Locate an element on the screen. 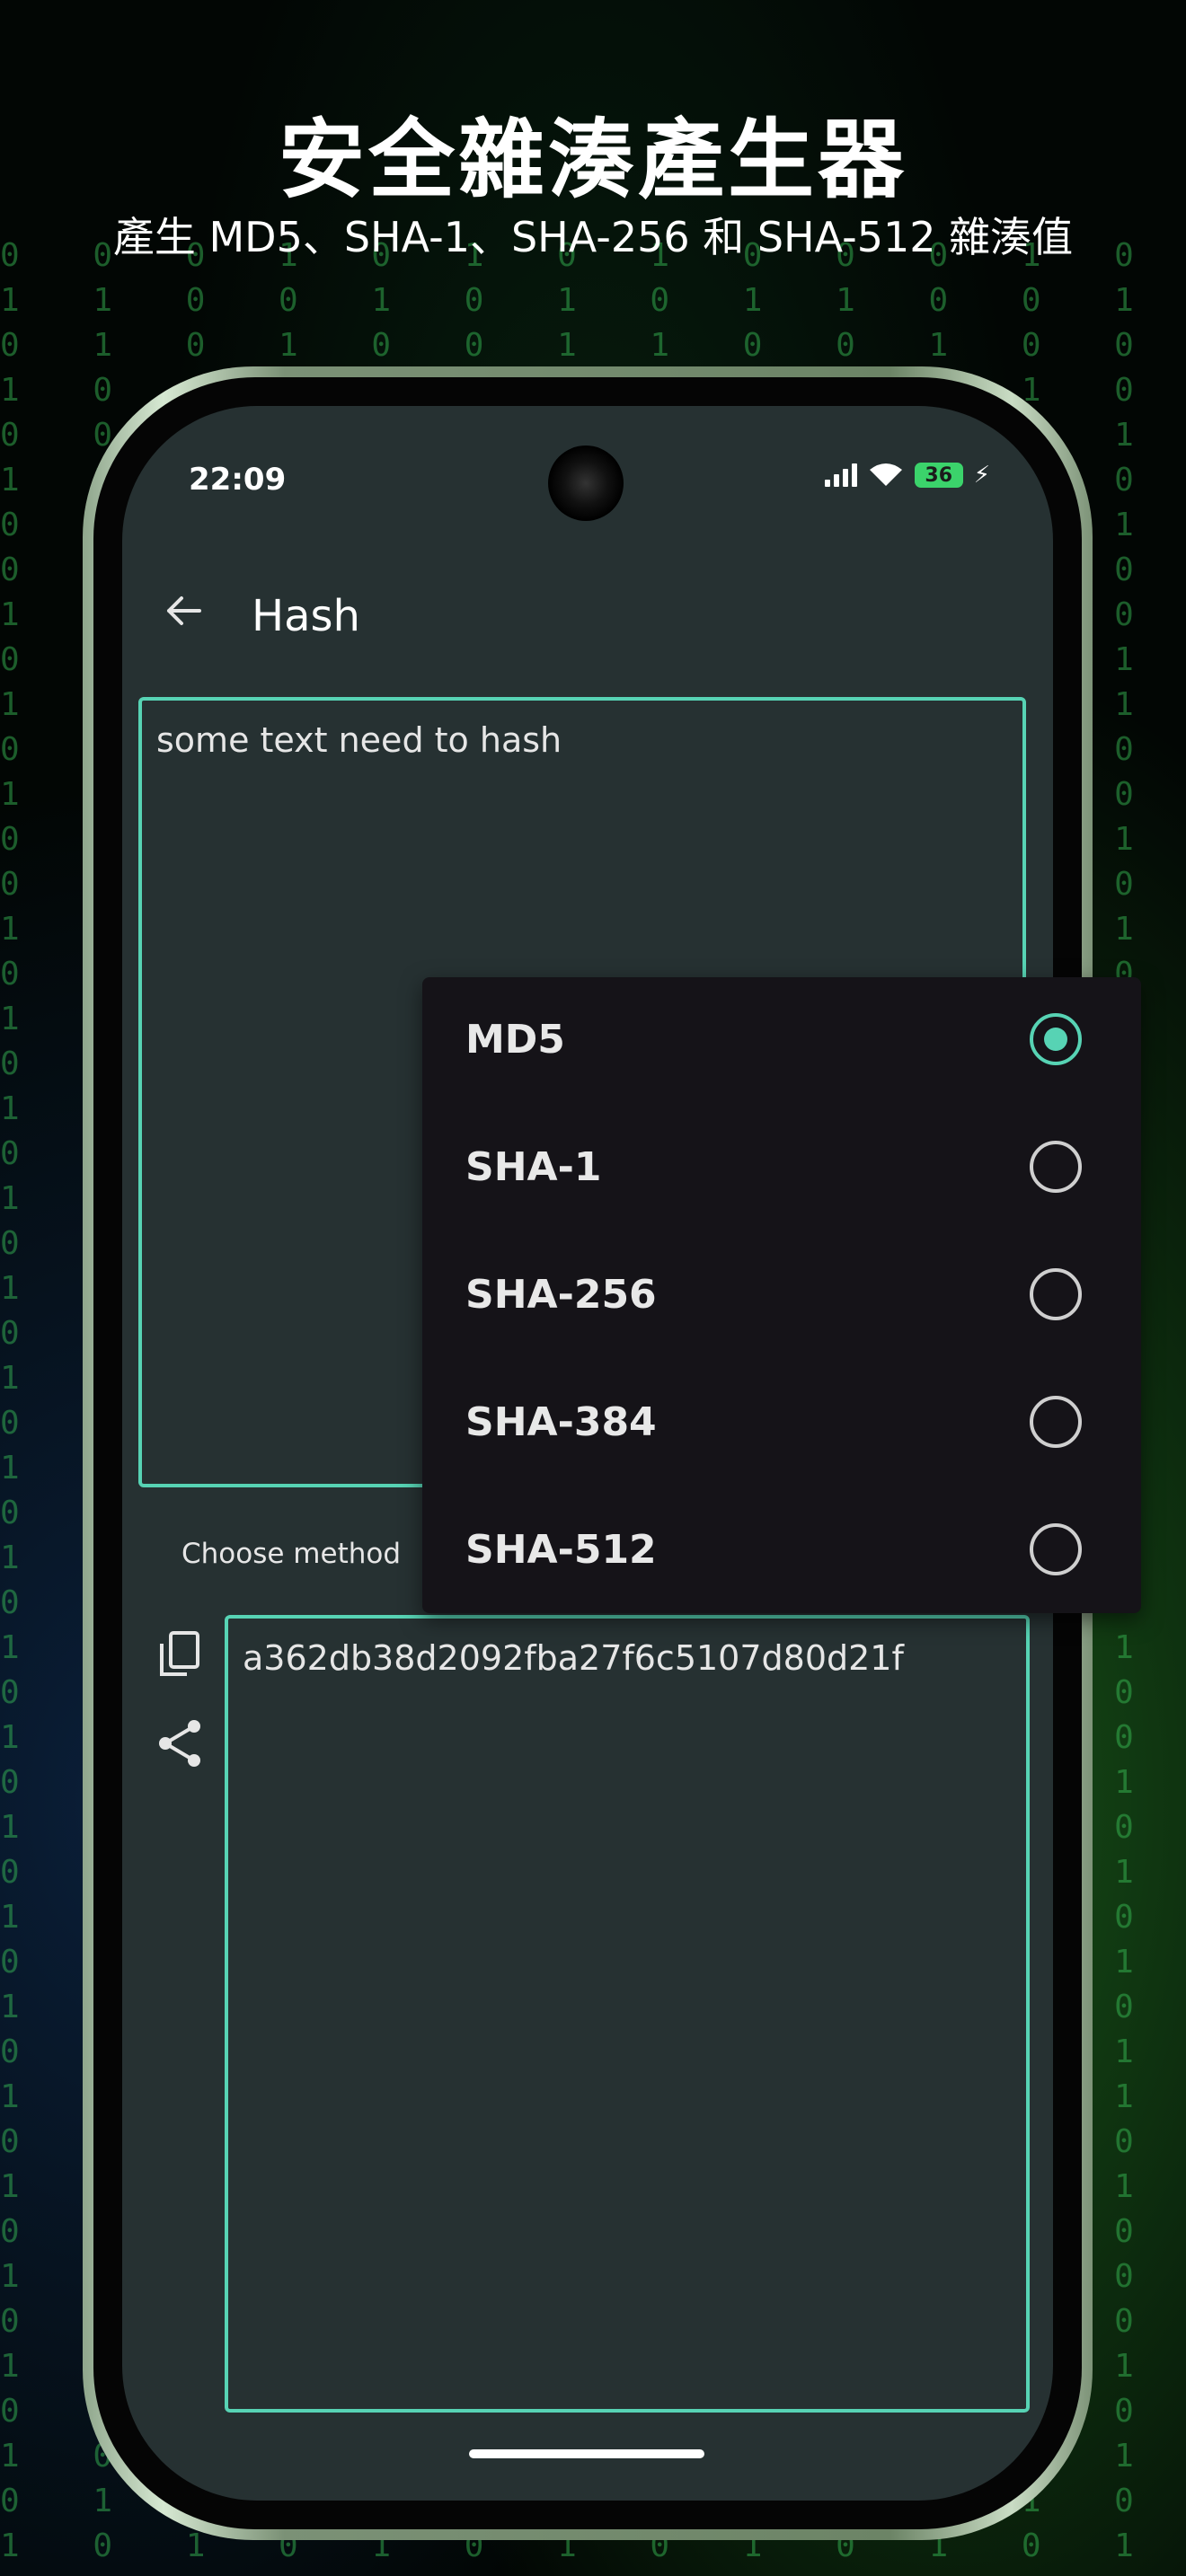 This screenshot has height=2576, width=1186. method-dropdown-menu: MD5 SHA-1 SHA-256 SHA-384 SHA-512 is located at coordinates (781, 1295).